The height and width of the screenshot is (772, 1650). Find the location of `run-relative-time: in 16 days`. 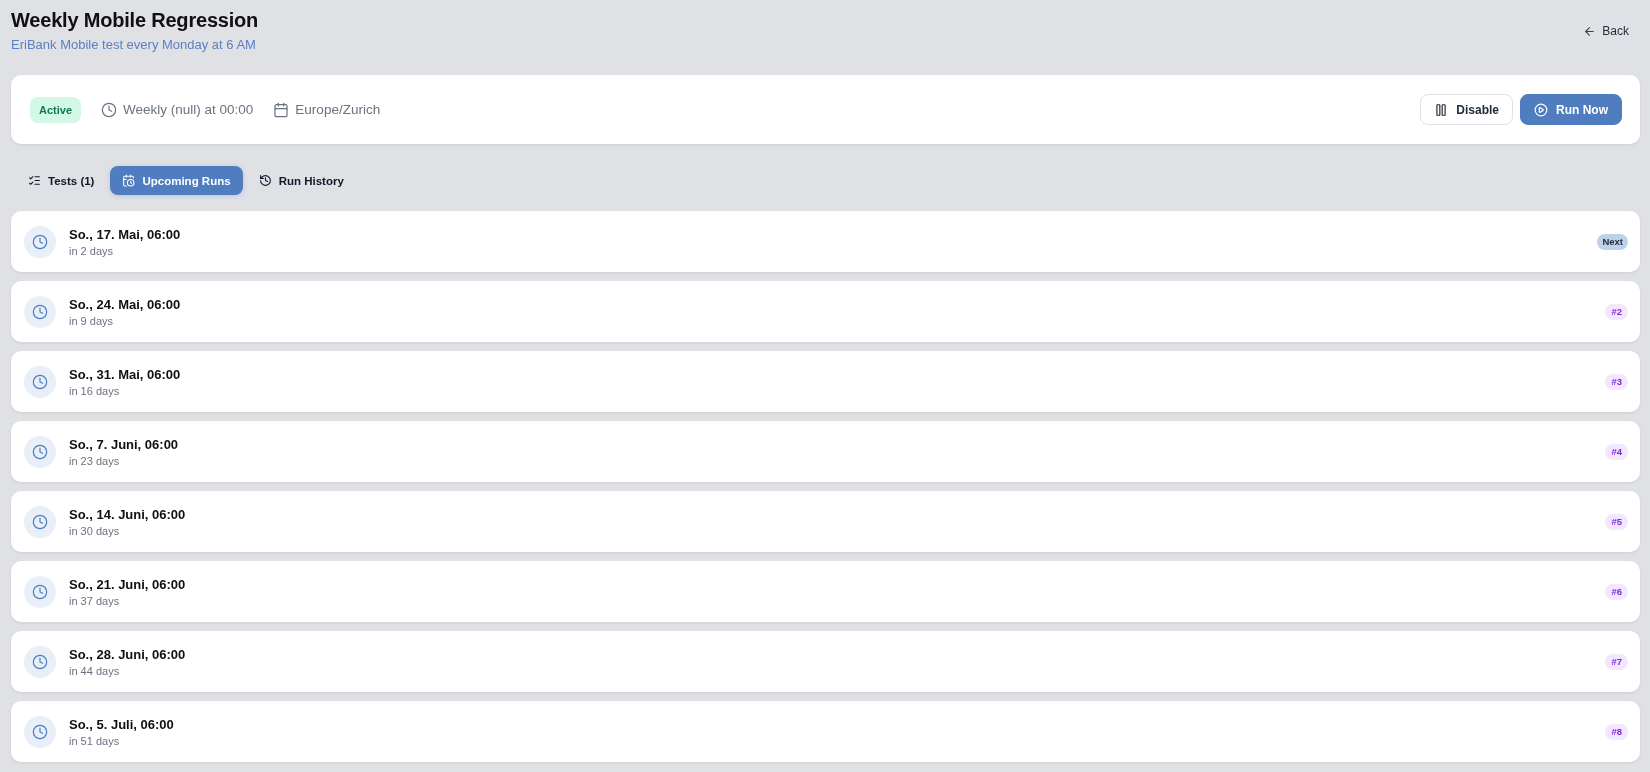

run-relative-time: in 16 days is located at coordinates (95, 390).